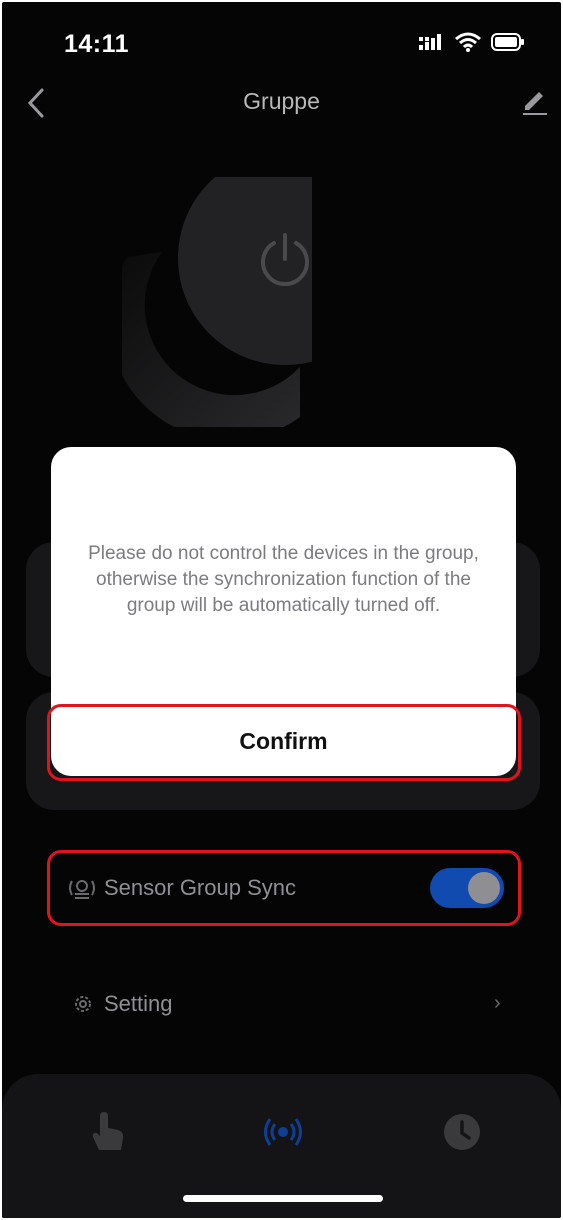 The width and height of the screenshot is (563, 1220). I want to click on clock-icon, so click(462, 1132).